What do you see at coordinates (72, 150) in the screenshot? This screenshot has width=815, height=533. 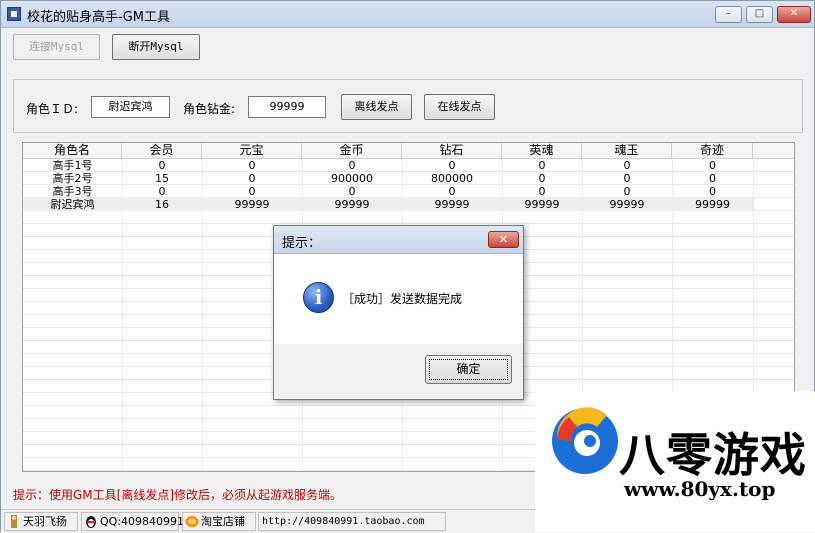 I see `column-header: 角色名` at bounding box center [72, 150].